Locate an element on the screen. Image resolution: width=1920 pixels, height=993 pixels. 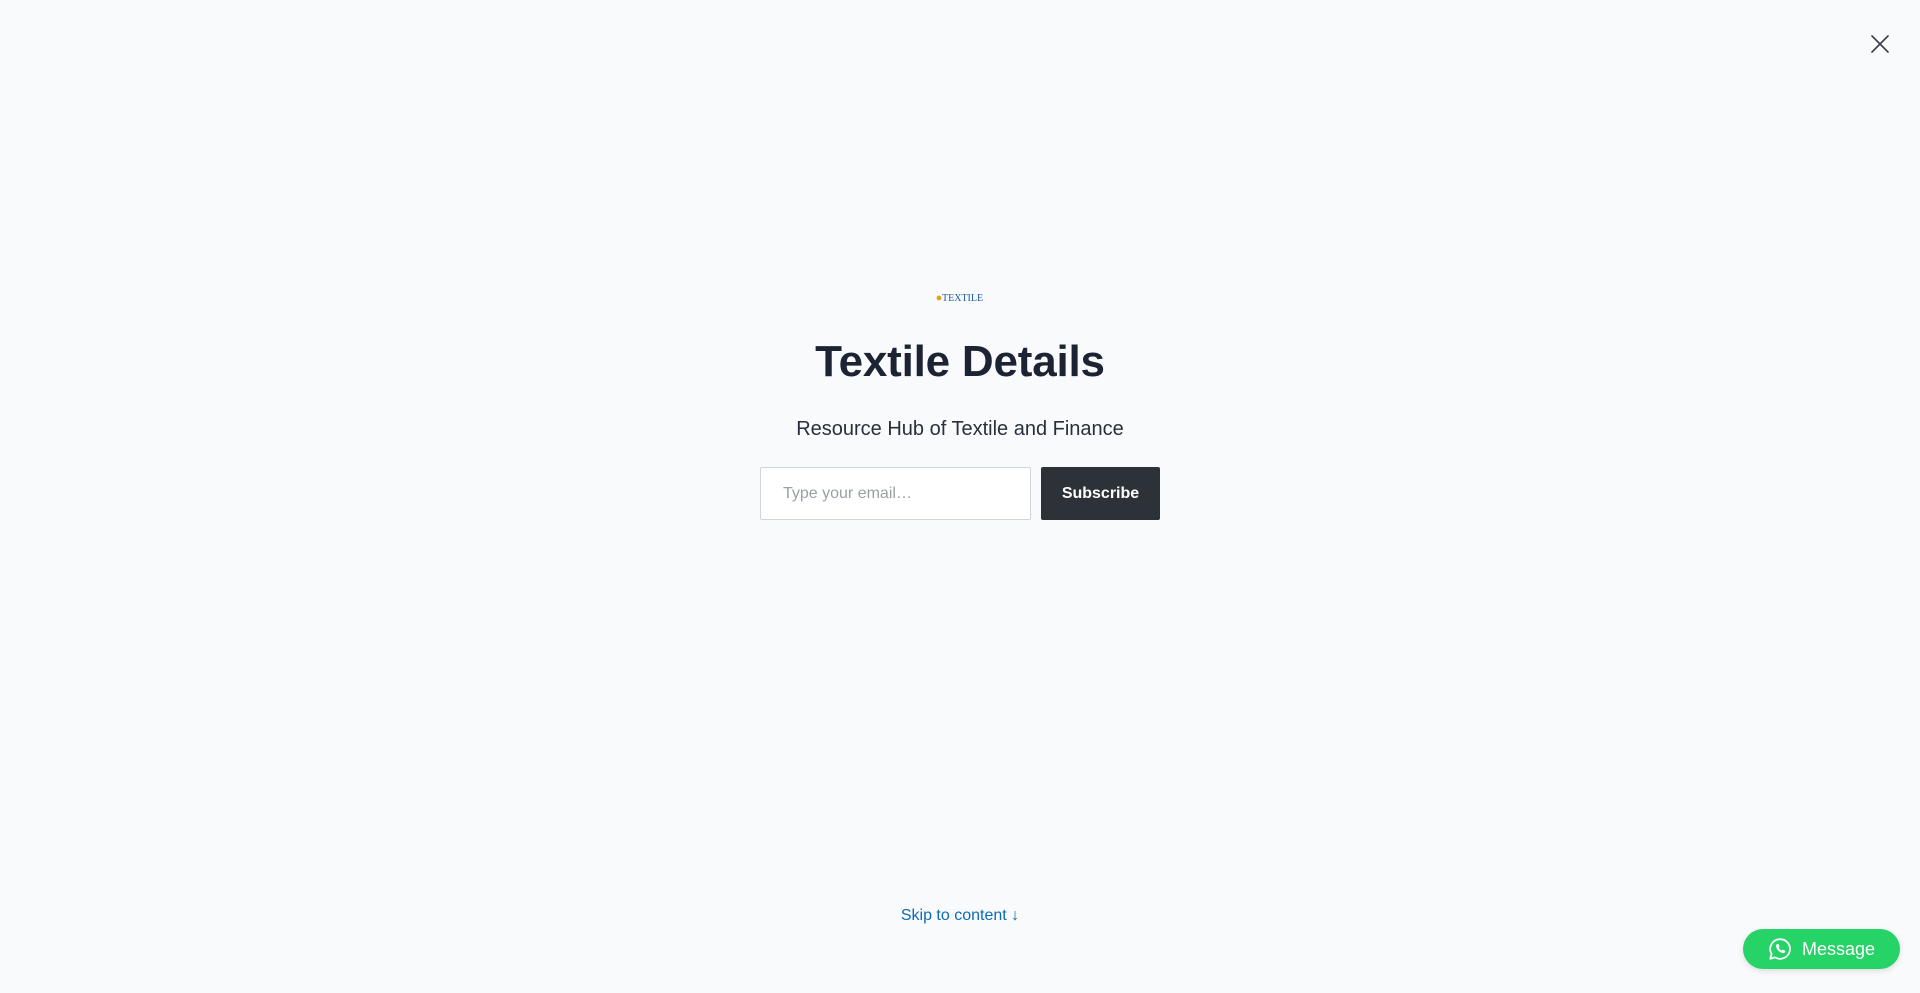
whatsapp-label: Message is located at coordinates (1838, 948).